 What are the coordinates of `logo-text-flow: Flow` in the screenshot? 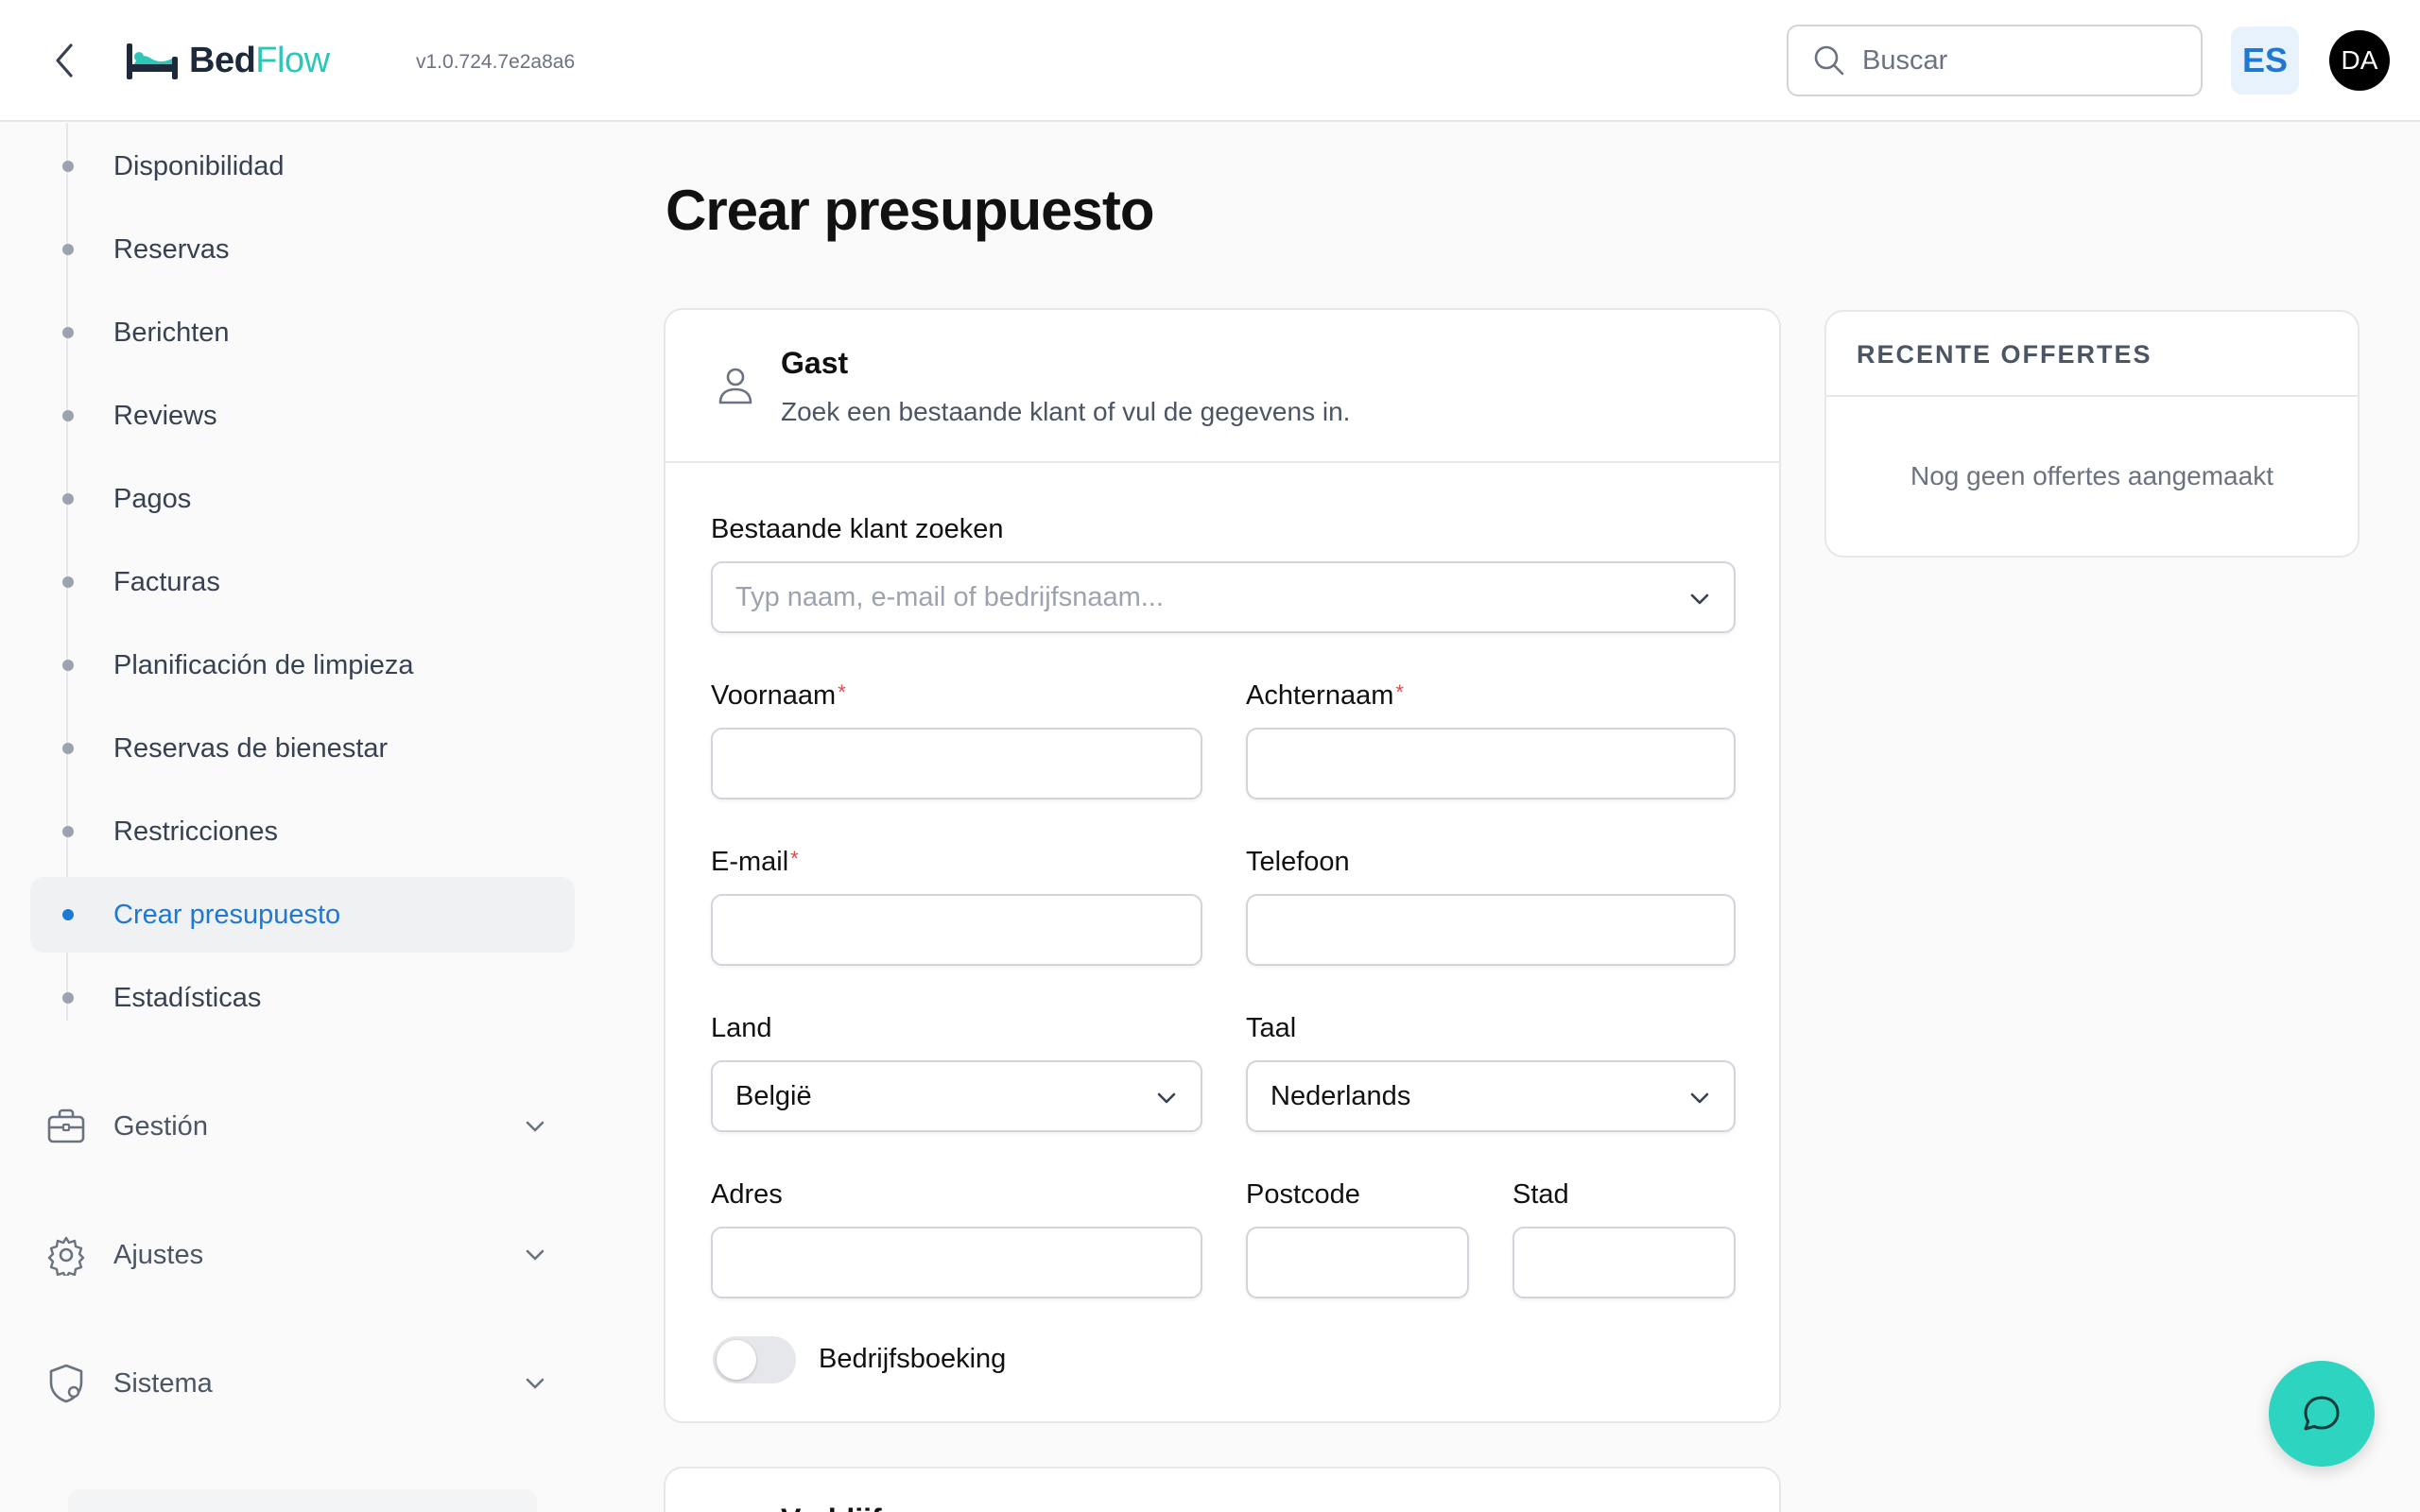 It's located at (293, 60).